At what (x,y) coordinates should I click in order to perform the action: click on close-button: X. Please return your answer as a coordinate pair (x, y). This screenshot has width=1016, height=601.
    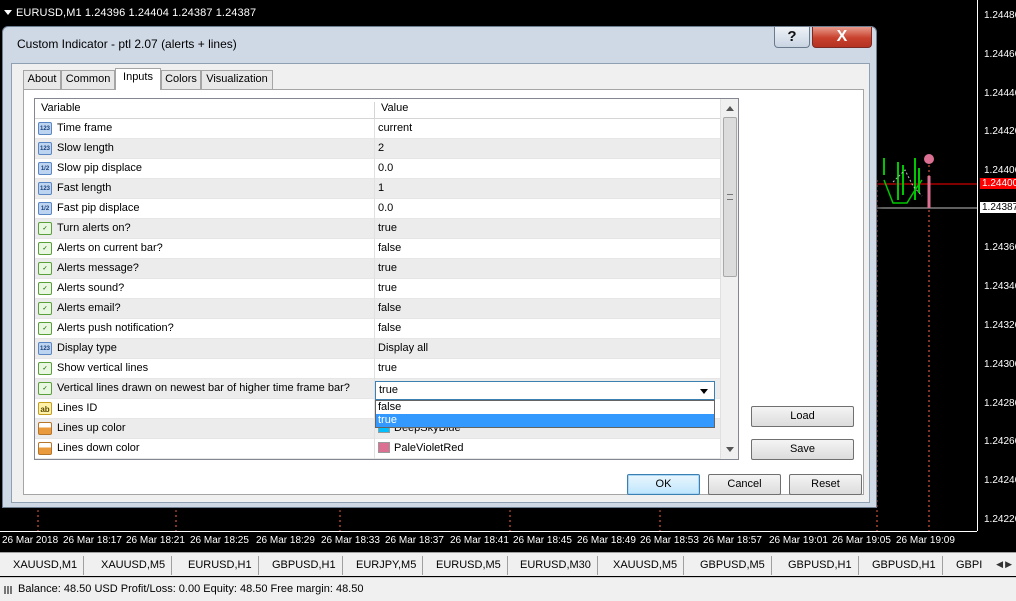
    Looking at the image, I should click on (842, 37).